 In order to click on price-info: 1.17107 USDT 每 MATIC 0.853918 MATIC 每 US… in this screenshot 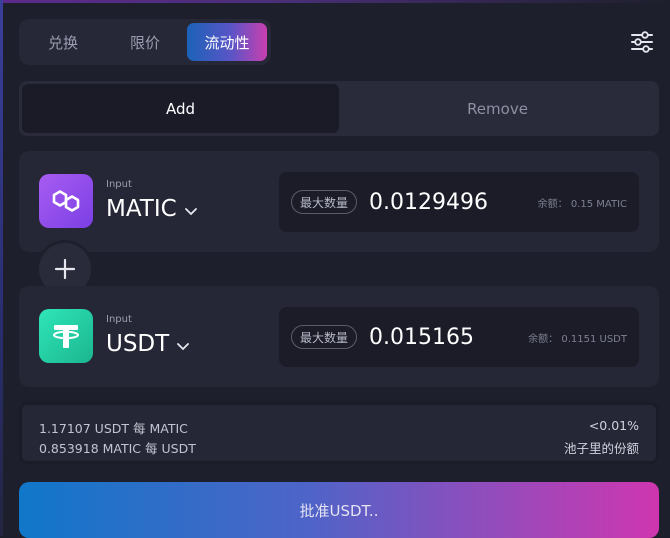, I will do `click(339, 433)`.